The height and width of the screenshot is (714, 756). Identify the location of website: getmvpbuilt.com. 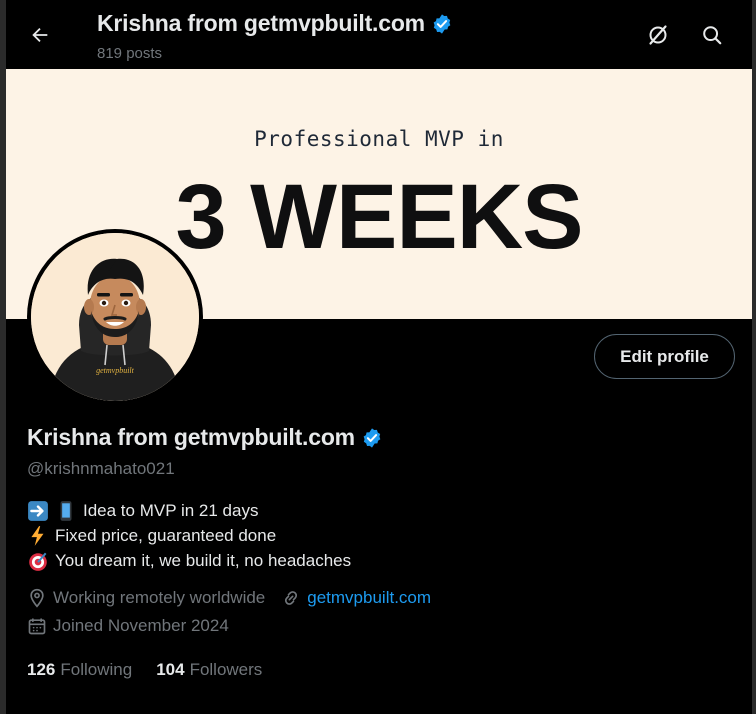
(356, 598).